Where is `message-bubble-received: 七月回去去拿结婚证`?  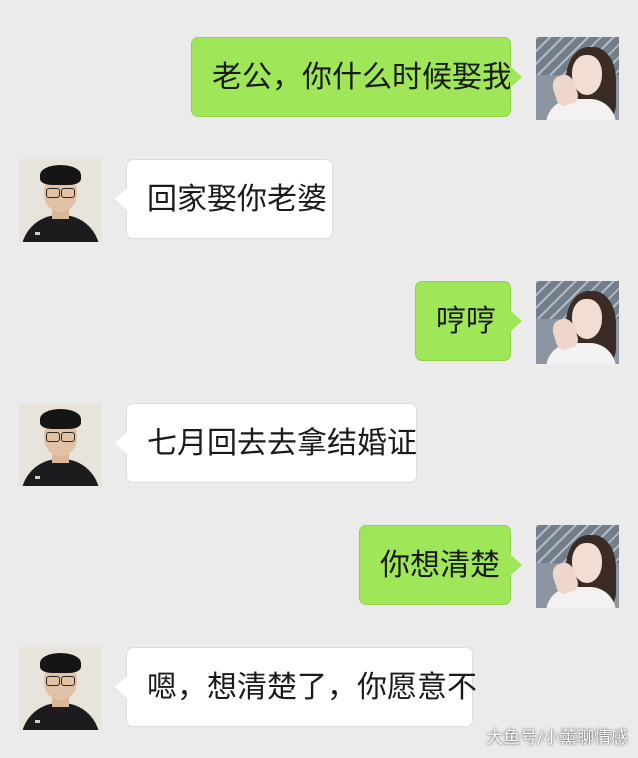
message-bubble-received: 七月回去去拿结婚证 is located at coordinates (266, 443).